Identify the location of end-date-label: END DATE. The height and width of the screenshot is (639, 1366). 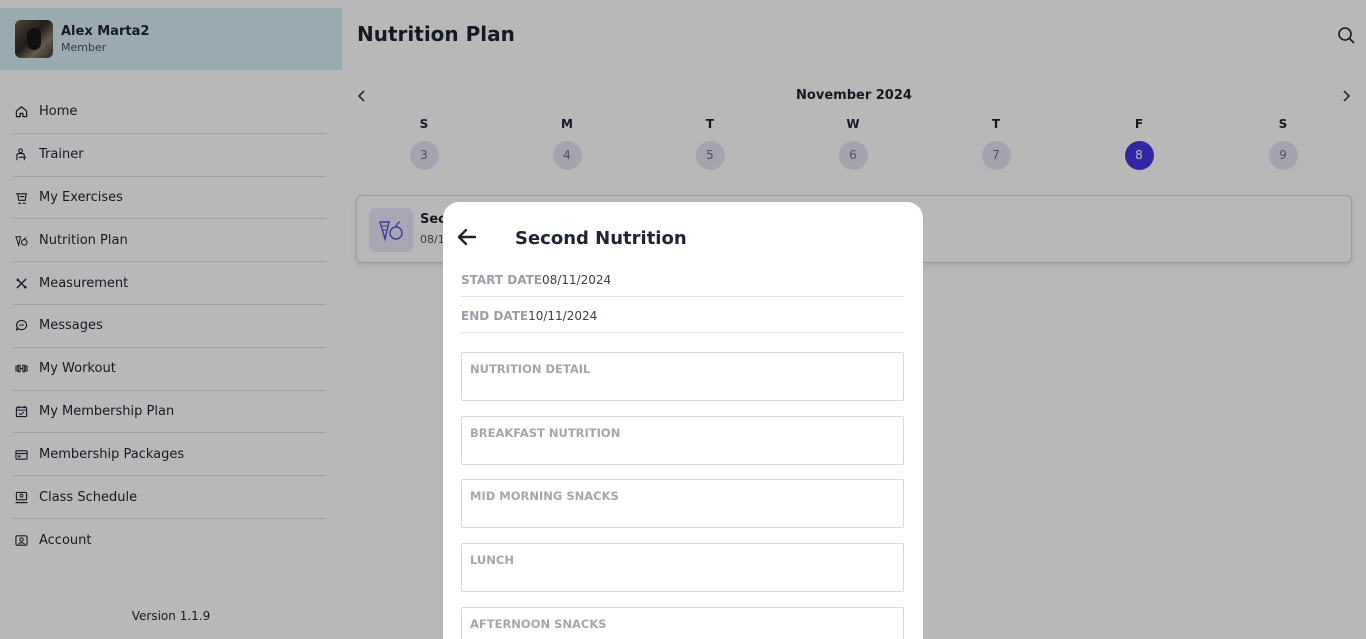
(495, 315).